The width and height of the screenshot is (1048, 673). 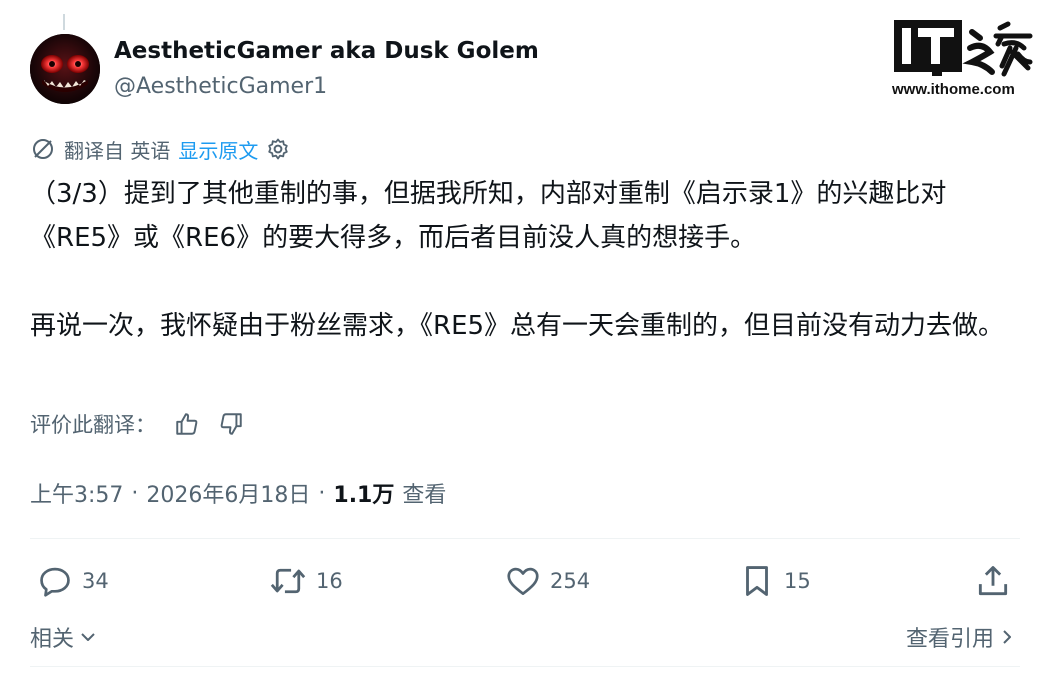 I want to click on tweet-action-bar: 34 16 254 15, so click(x=525, y=581).